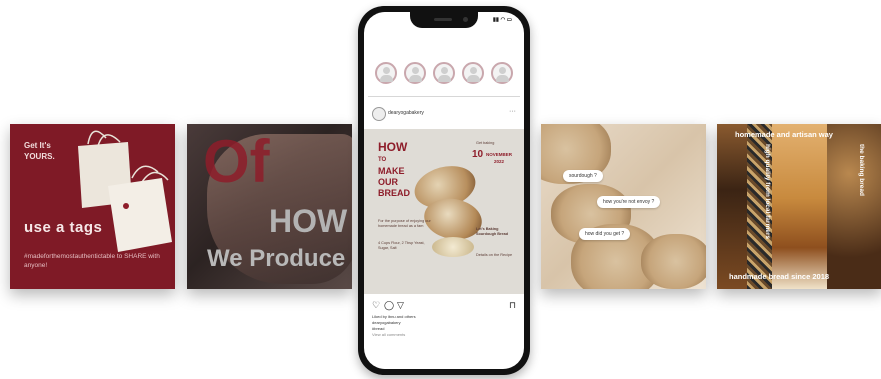 Image resolution: width=881 pixels, height=379 pixels. I want to click on comment-icon: ◯, so click(389, 305).